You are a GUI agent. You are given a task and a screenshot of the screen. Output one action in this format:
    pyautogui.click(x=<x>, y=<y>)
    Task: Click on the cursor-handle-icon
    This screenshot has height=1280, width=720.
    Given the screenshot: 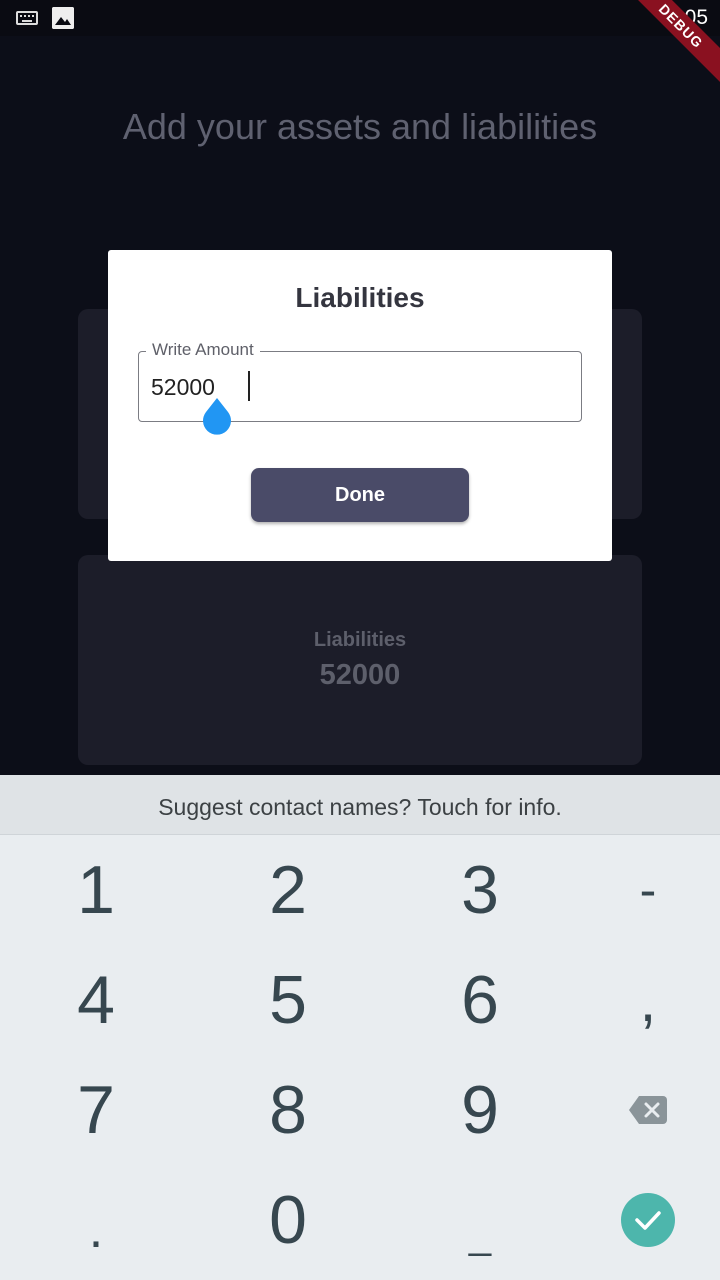 What is the action you would take?
    pyautogui.click(x=217, y=418)
    